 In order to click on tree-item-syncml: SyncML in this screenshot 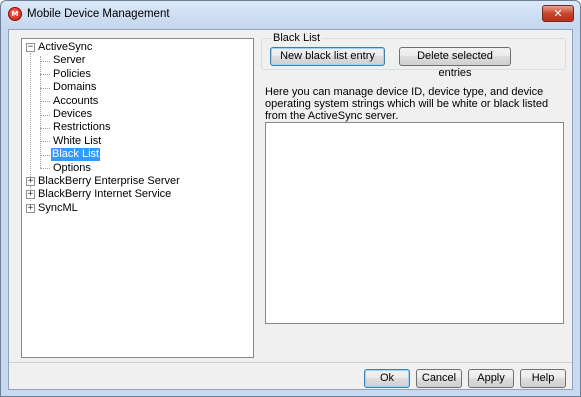, I will do `click(58, 208)`.